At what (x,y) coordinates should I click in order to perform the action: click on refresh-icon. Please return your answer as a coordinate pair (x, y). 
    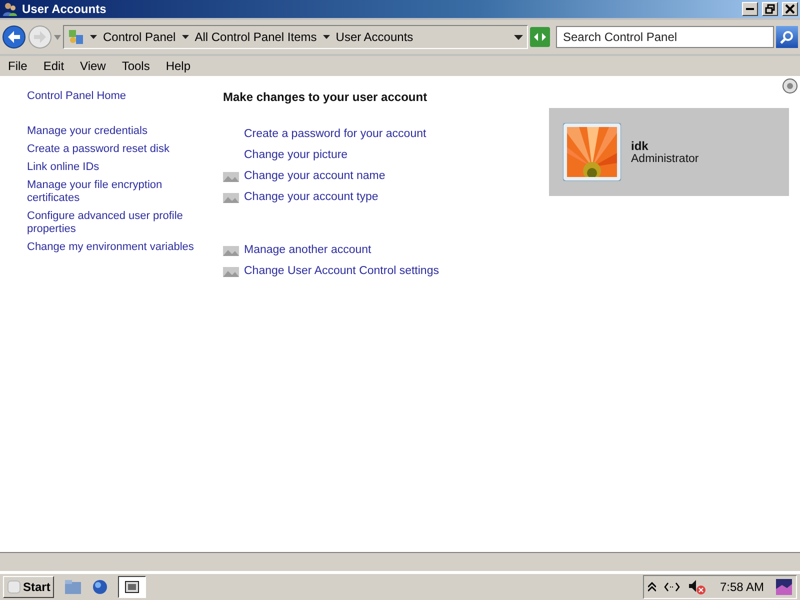
    Looking at the image, I should click on (540, 37).